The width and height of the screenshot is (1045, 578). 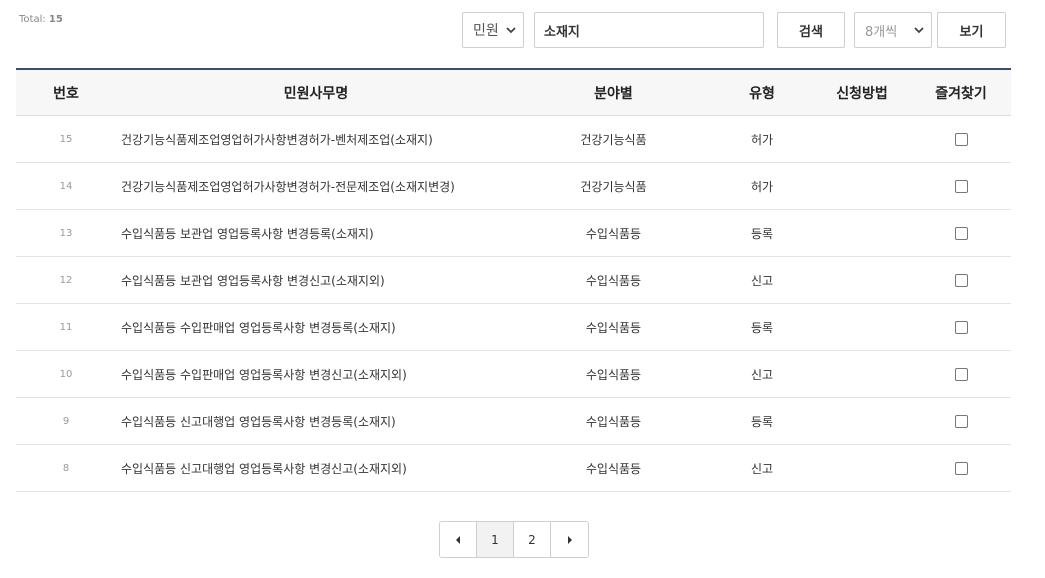 I want to click on page-size-select: 8개씩, so click(x=893, y=30).